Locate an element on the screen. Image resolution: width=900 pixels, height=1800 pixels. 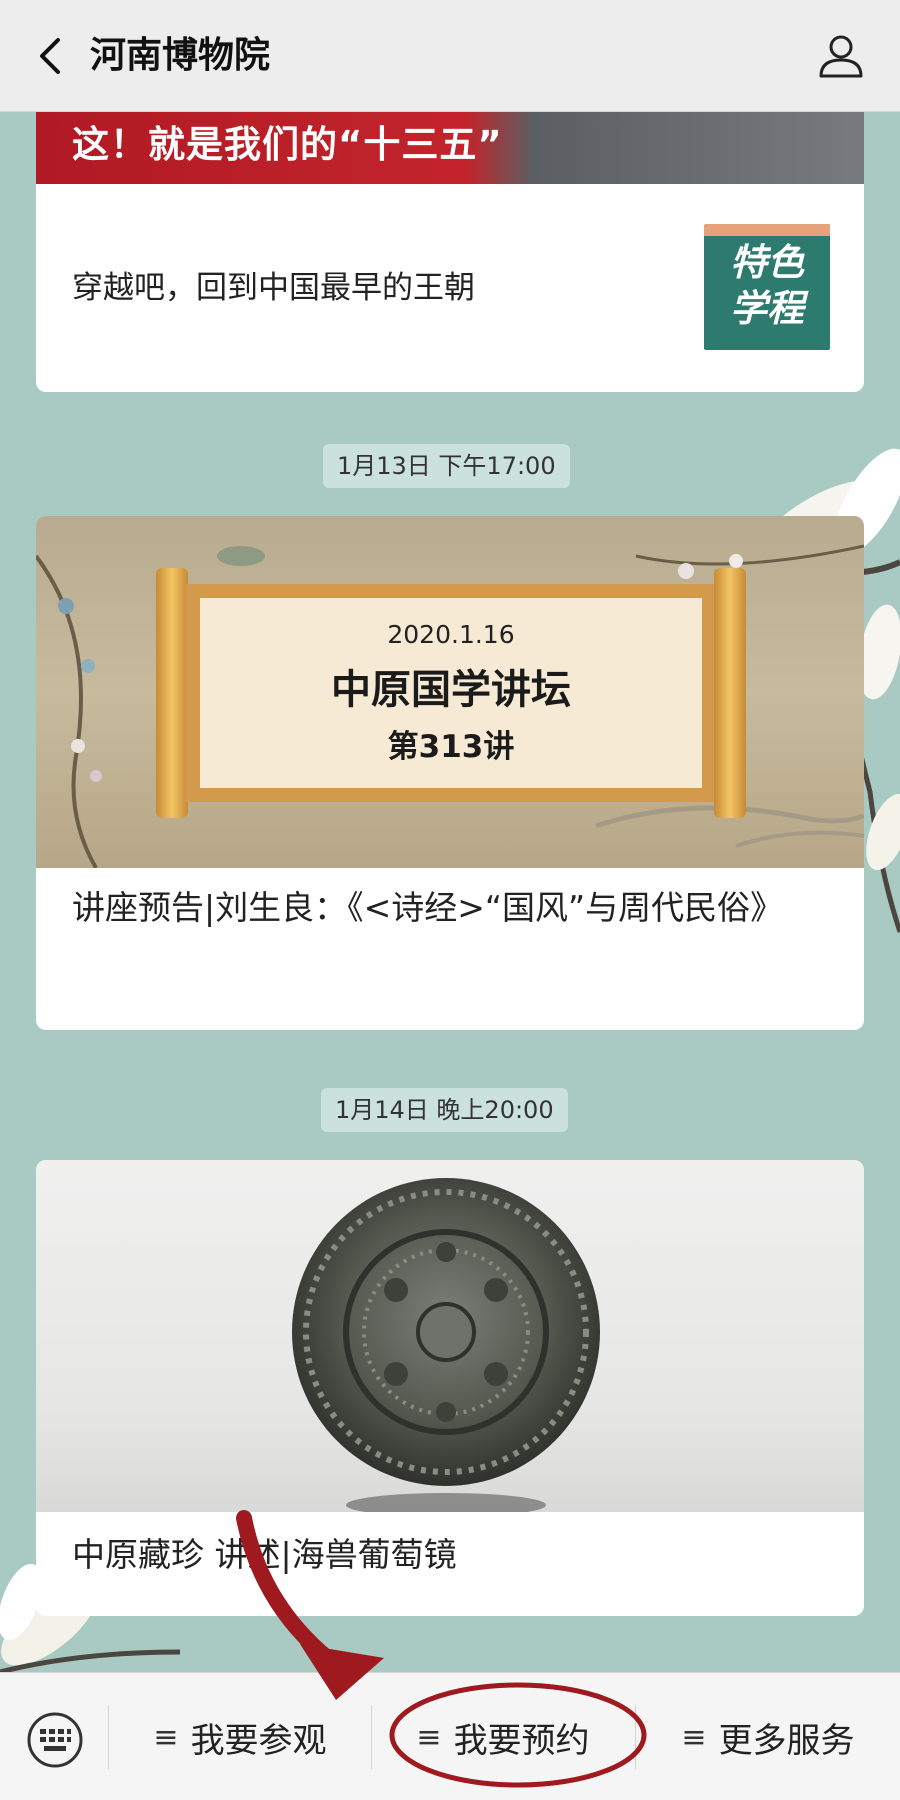
lecture-title: 中原国学讲坛 is located at coordinates (451, 690).